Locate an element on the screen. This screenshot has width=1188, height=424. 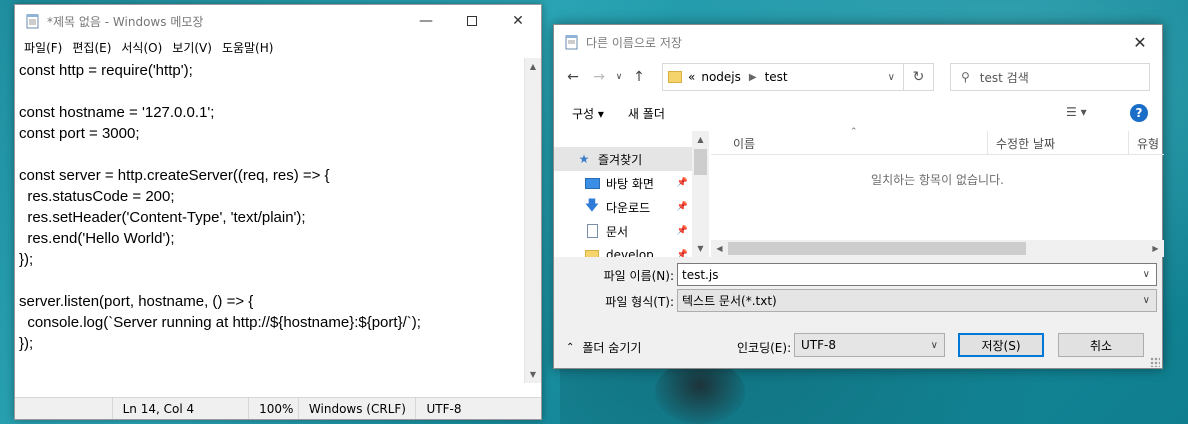
menu-file: 파일(F) is located at coordinates (43, 47).